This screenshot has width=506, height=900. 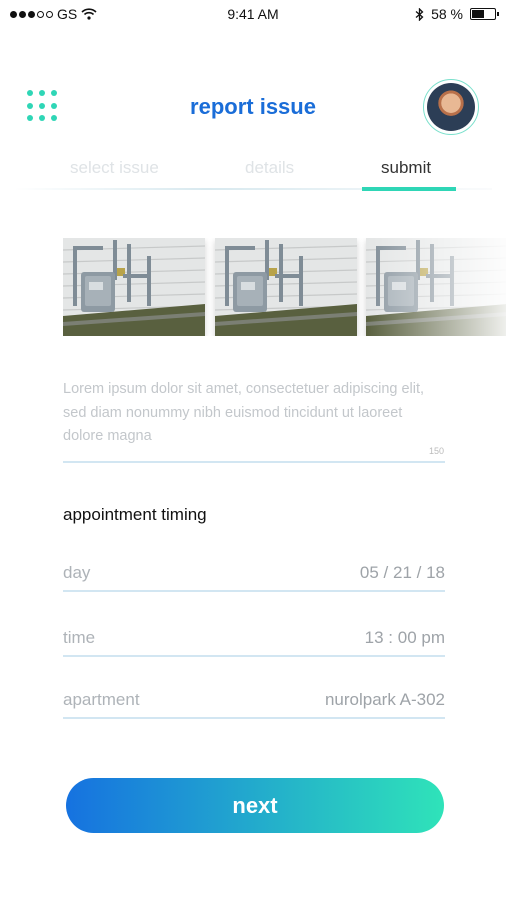 What do you see at coordinates (254, 656) in the screenshot?
I see `time-underline` at bounding box center [254, 656].